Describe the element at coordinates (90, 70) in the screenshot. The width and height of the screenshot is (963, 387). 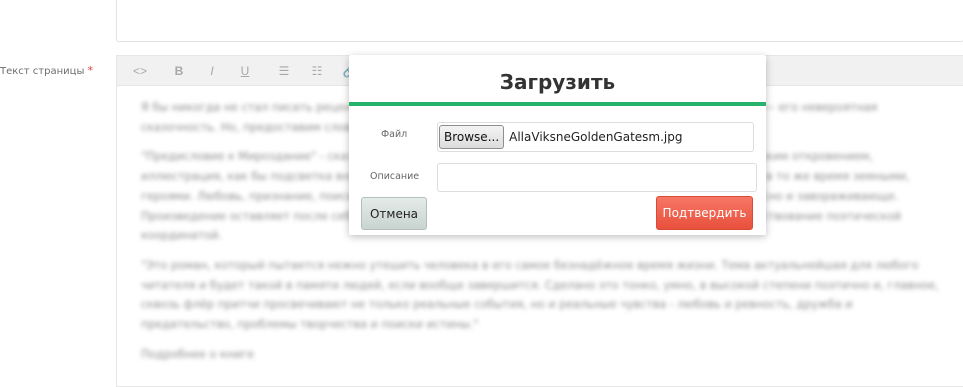
I see `required-mark: *` at that location.